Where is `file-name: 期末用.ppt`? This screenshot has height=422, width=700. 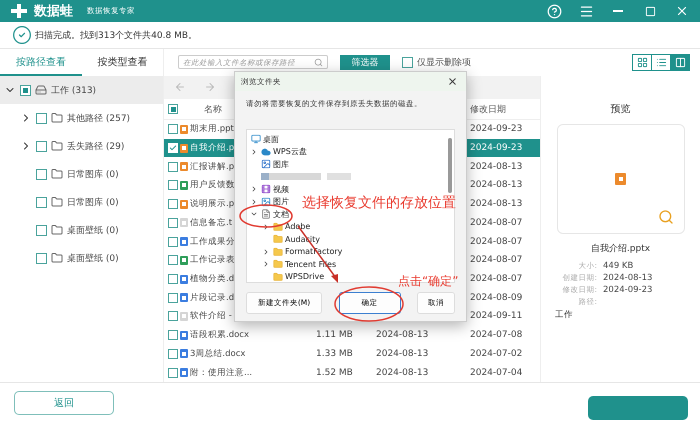 file-name: 期末用.ppt is located at coordinates (212, 129).